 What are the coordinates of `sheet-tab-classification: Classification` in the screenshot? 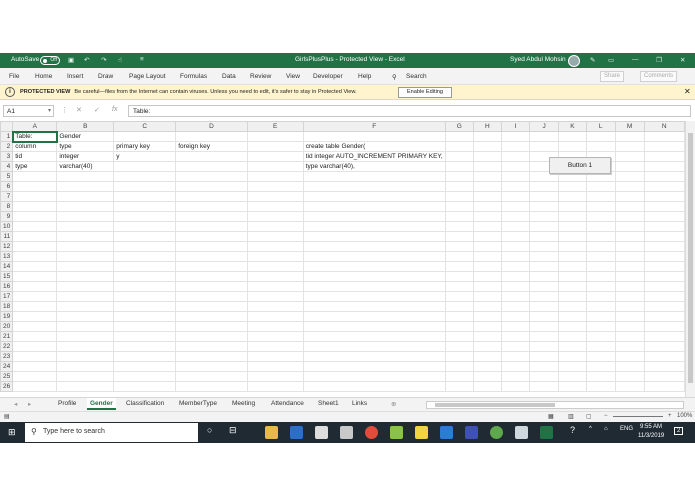 It's located at (145, 403).